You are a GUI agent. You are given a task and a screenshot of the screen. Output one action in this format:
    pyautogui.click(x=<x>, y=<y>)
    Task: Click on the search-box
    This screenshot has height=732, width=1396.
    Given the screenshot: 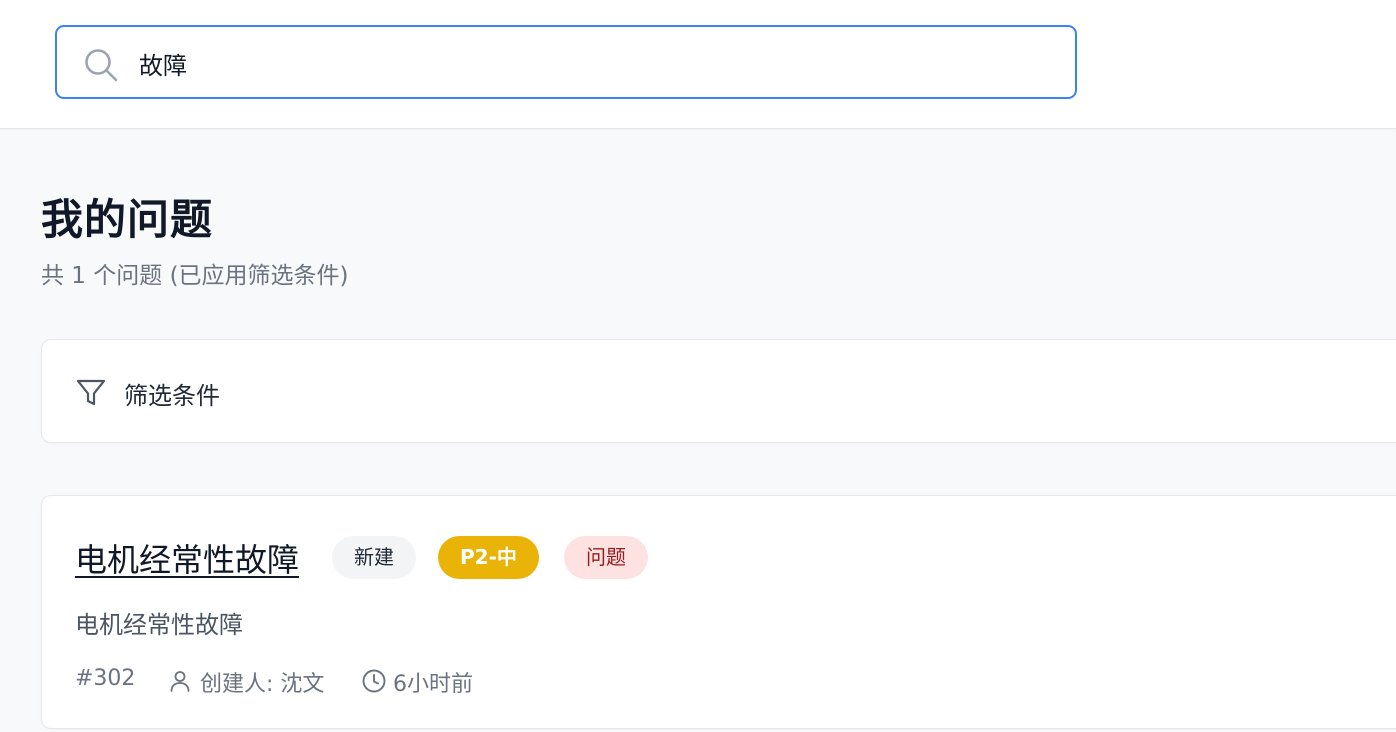 What is the action you would take?
    pyautogui.click(x=566, y=62)
    